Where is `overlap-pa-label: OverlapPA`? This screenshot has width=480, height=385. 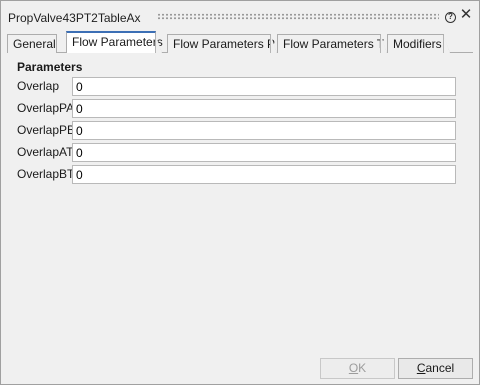 overlap-pa-label: OverlapPA is located at coordinates (46, 108).